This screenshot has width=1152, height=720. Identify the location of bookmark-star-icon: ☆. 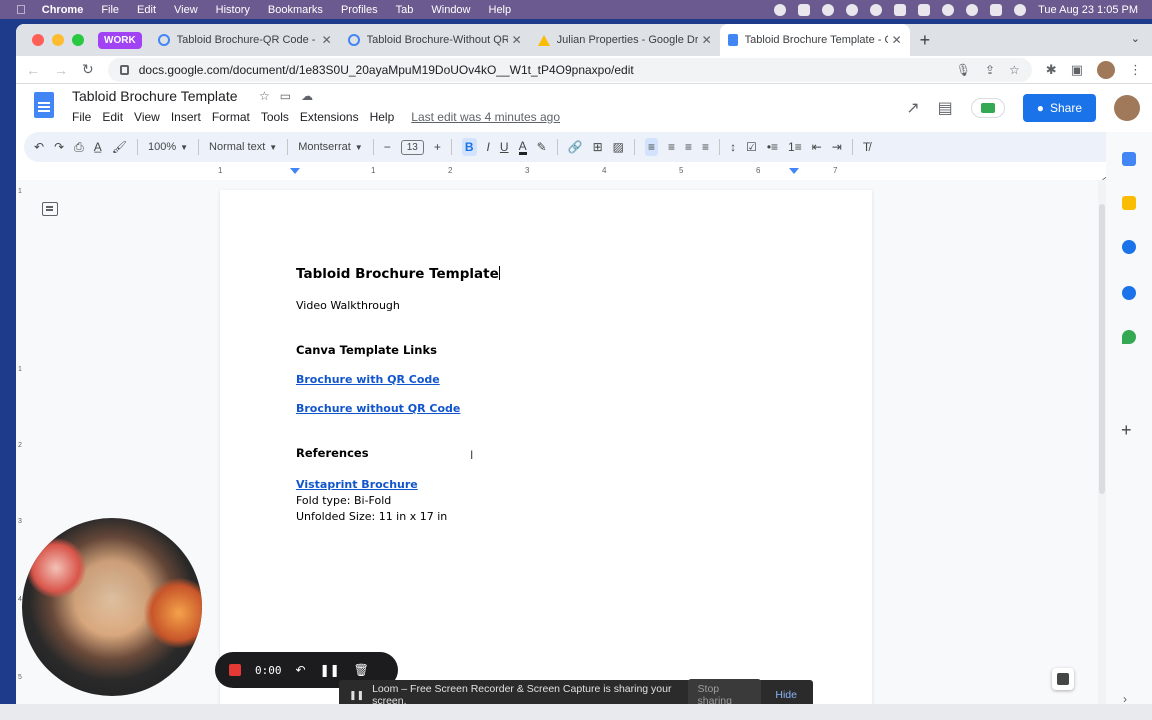
(1014, 70).